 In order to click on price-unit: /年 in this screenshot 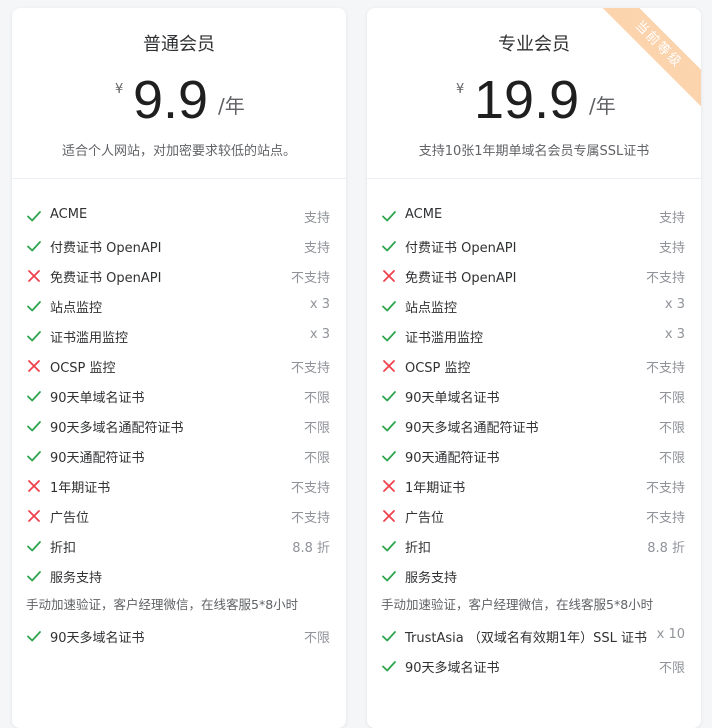, I will do `click(231, 106)`.